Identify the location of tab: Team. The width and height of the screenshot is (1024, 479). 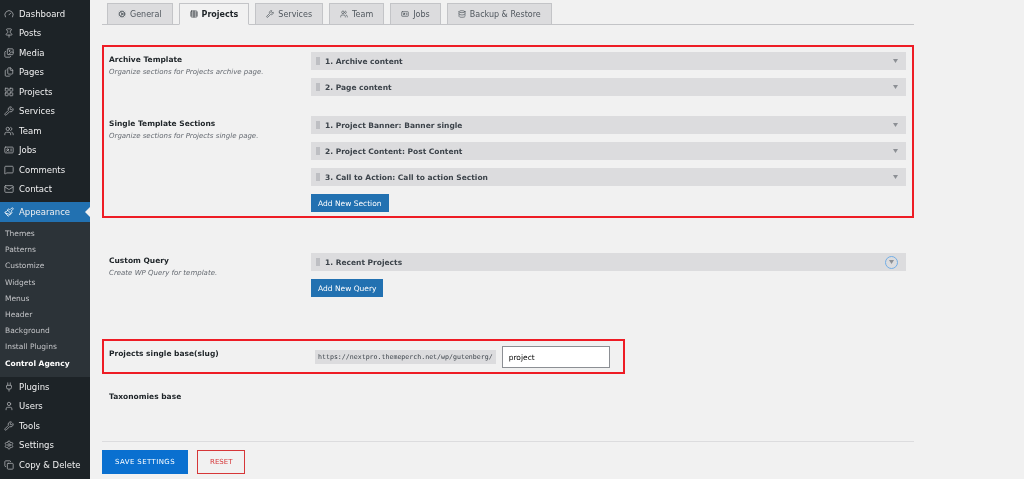
(357, 13).